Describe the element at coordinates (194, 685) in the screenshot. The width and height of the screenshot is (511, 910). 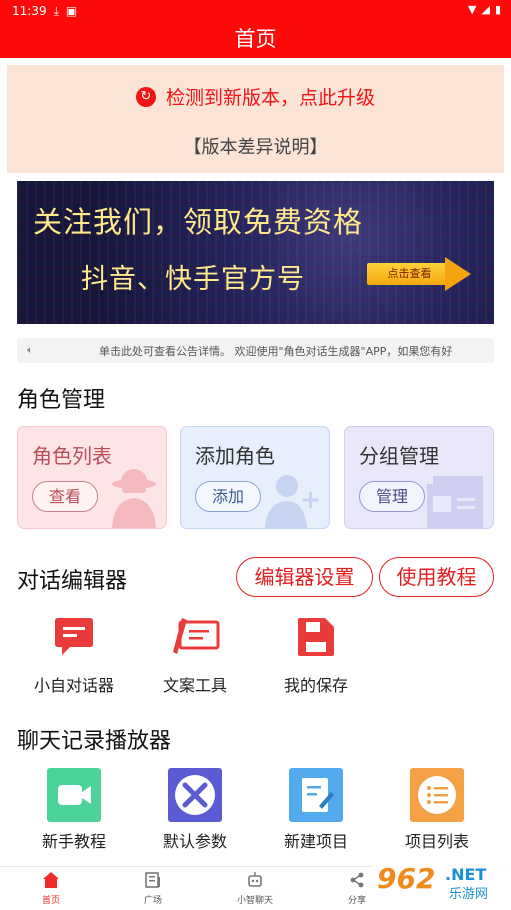
I see `tool-label: 文案工具` at that location.